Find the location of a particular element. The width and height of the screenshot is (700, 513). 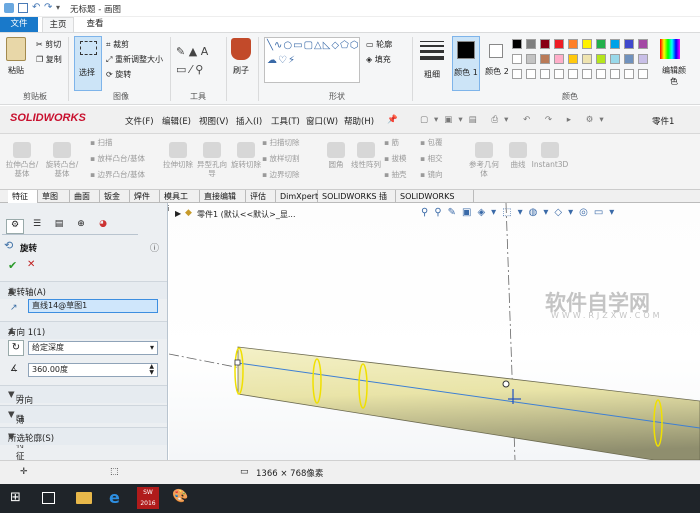

brush-icon is located at coordinates (241, 49).